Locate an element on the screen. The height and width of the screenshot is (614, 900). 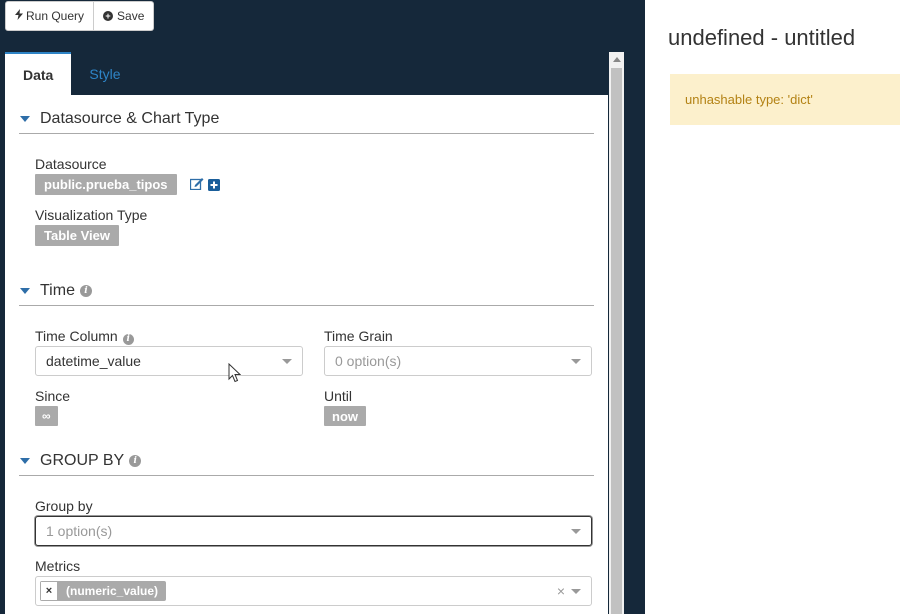
section-time-header: Time i is located at coordinates (306, 291).